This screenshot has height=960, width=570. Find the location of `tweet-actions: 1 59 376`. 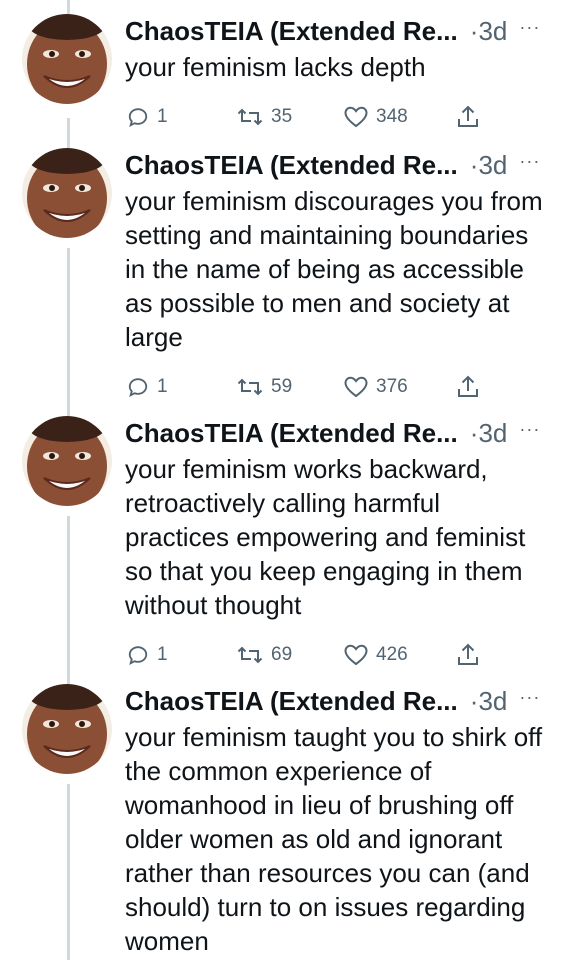

tweet-actions: 1 59 376 is located at coordinates (337, 387).